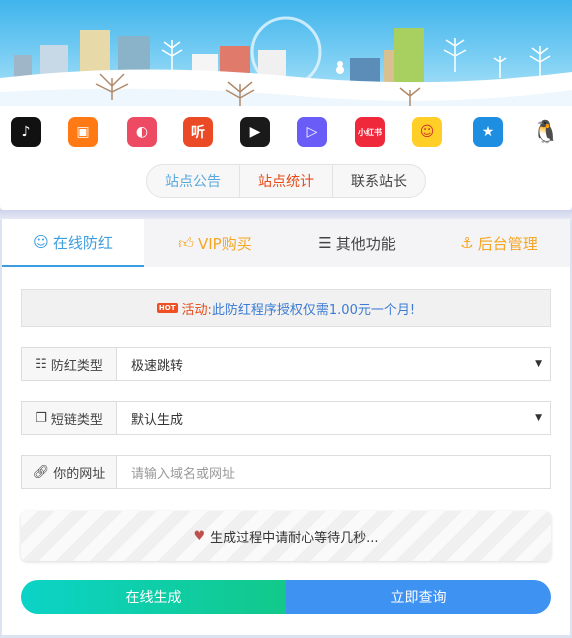 The image size is (572, 638). I want to click on tab-label: 在线防红, so click(82, 242).